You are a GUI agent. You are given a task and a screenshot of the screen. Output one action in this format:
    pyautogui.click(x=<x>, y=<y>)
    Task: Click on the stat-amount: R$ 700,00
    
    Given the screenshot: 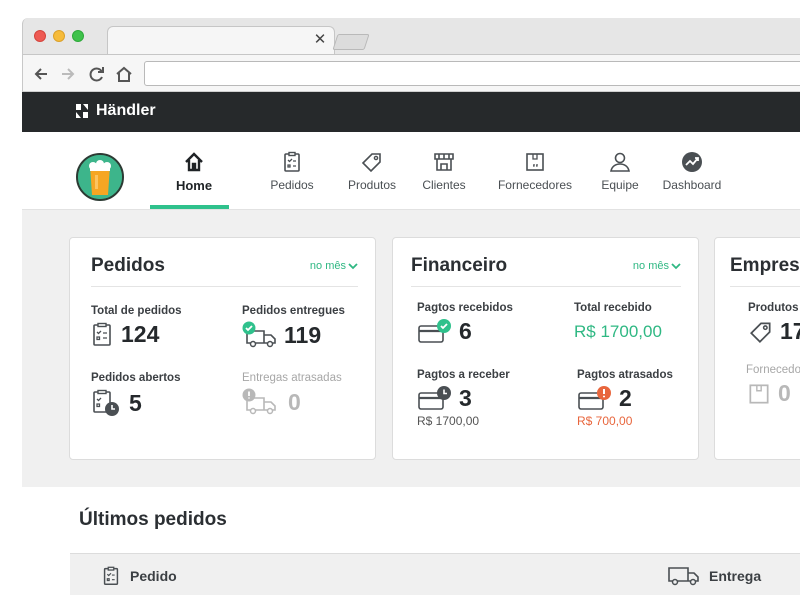 What is the action you would take?
    pyautogui.click(x=605, y=421)
    